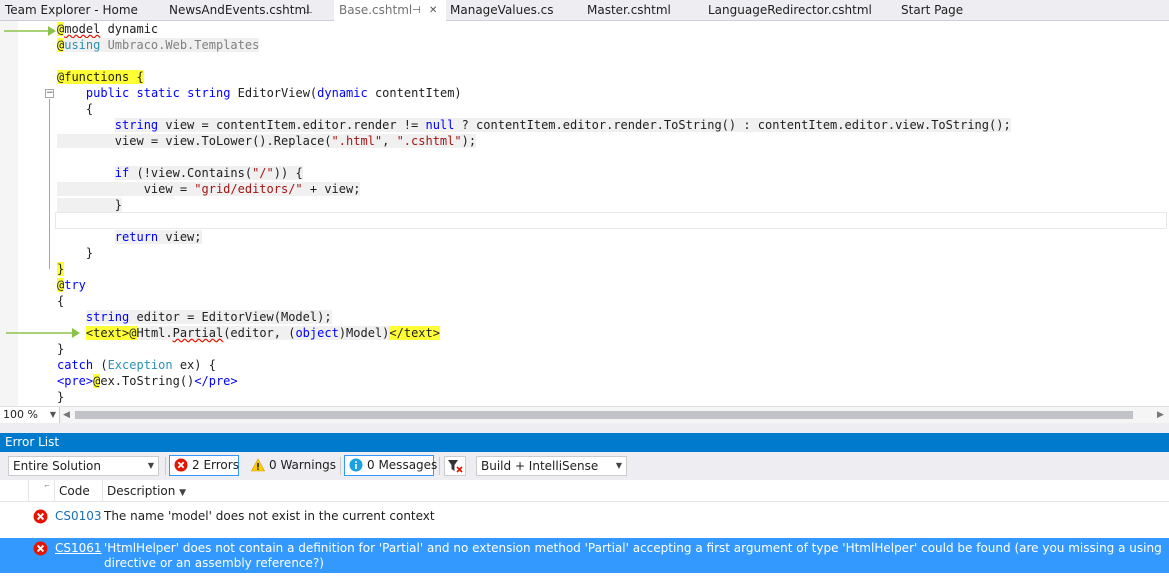  I want to click on code-line: string editor = EditorView(Model);, so click(194, 317).